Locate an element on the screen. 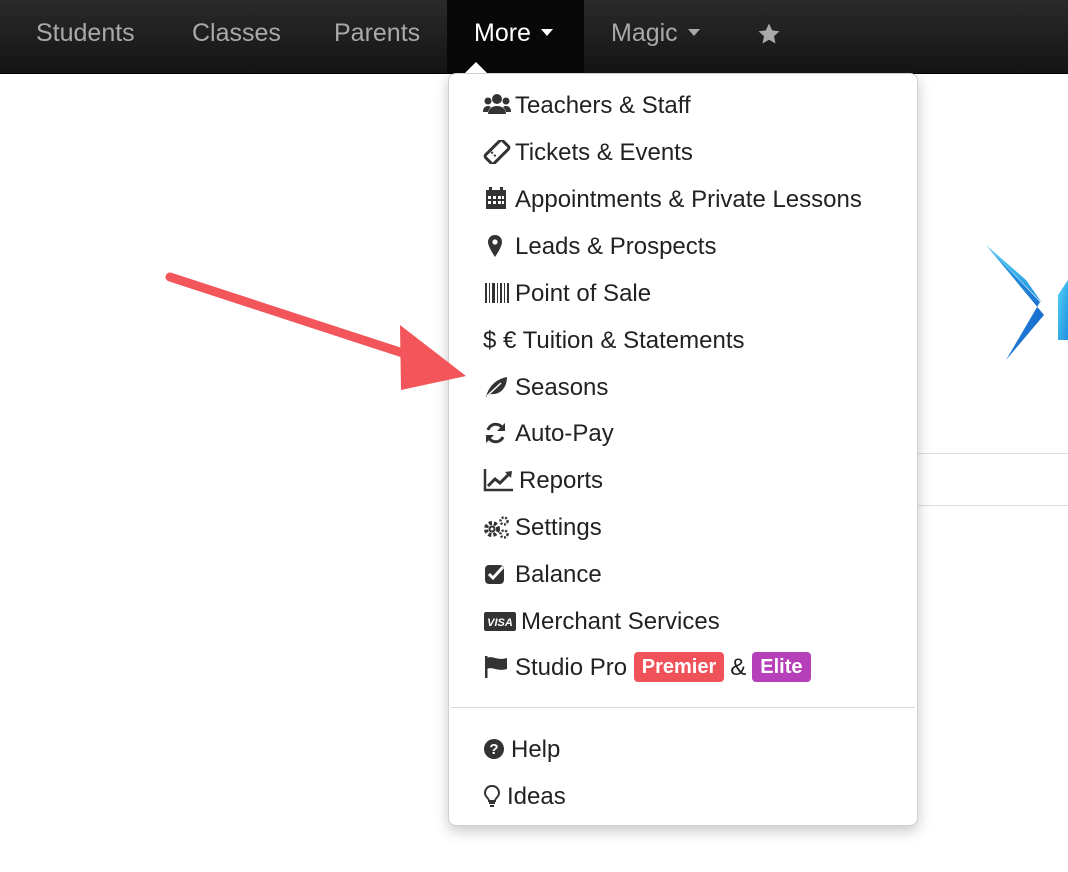 Image resolution: width=1068 pixels, height=872 pixels. visa-card-icon: VISA is located at coordinates (500, 620).